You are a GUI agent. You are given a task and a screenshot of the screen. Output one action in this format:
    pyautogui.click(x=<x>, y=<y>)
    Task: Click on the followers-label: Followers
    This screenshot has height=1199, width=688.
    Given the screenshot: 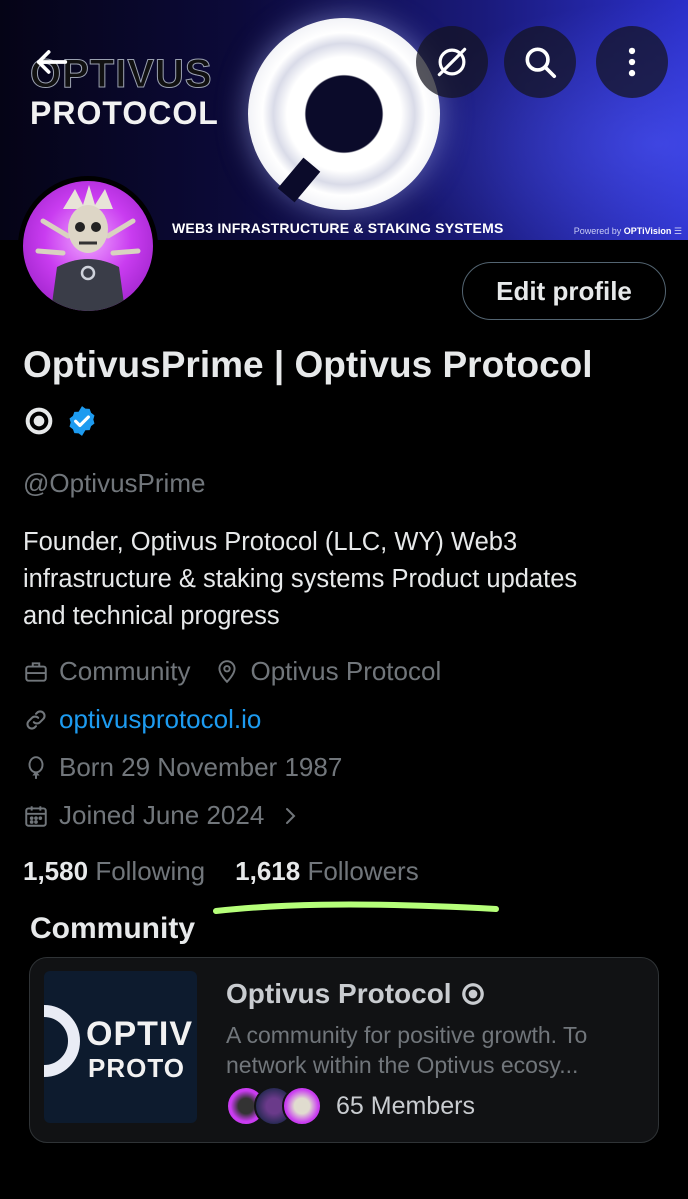 What is the action you would take?
    pyautogui.click(x=363, y=871)
    